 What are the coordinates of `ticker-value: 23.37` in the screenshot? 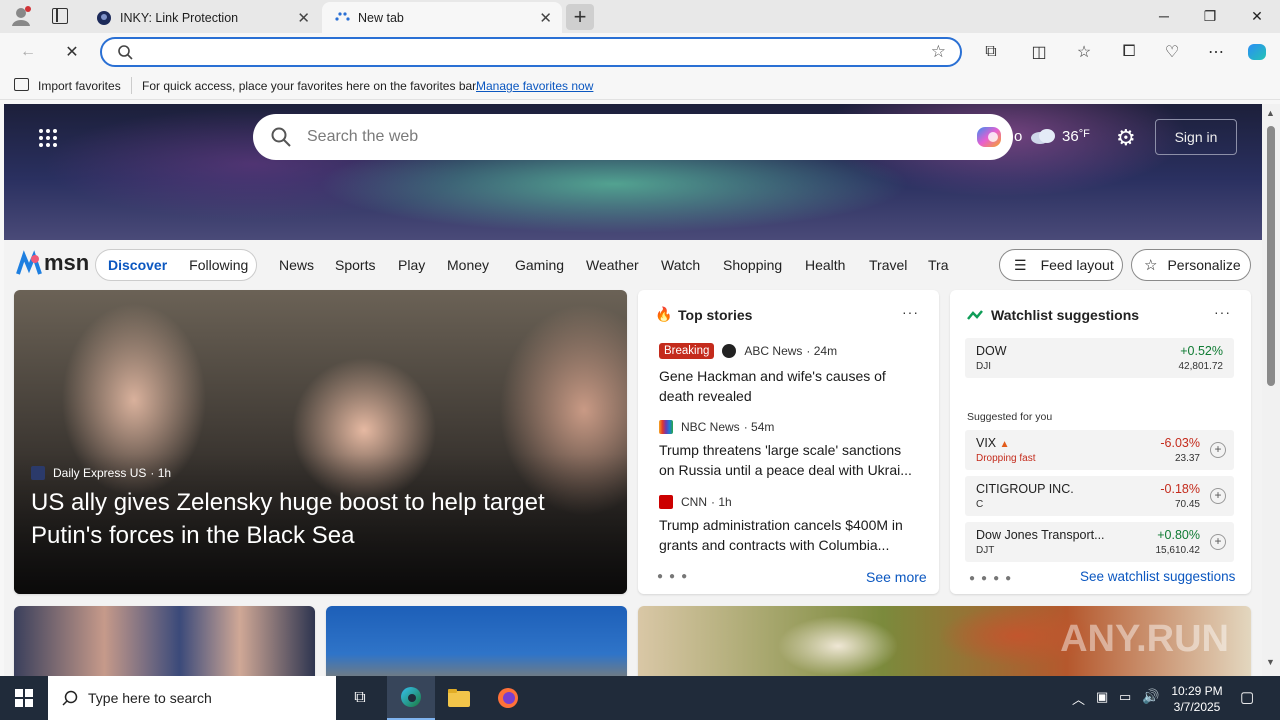 It's located at (1187, 458).